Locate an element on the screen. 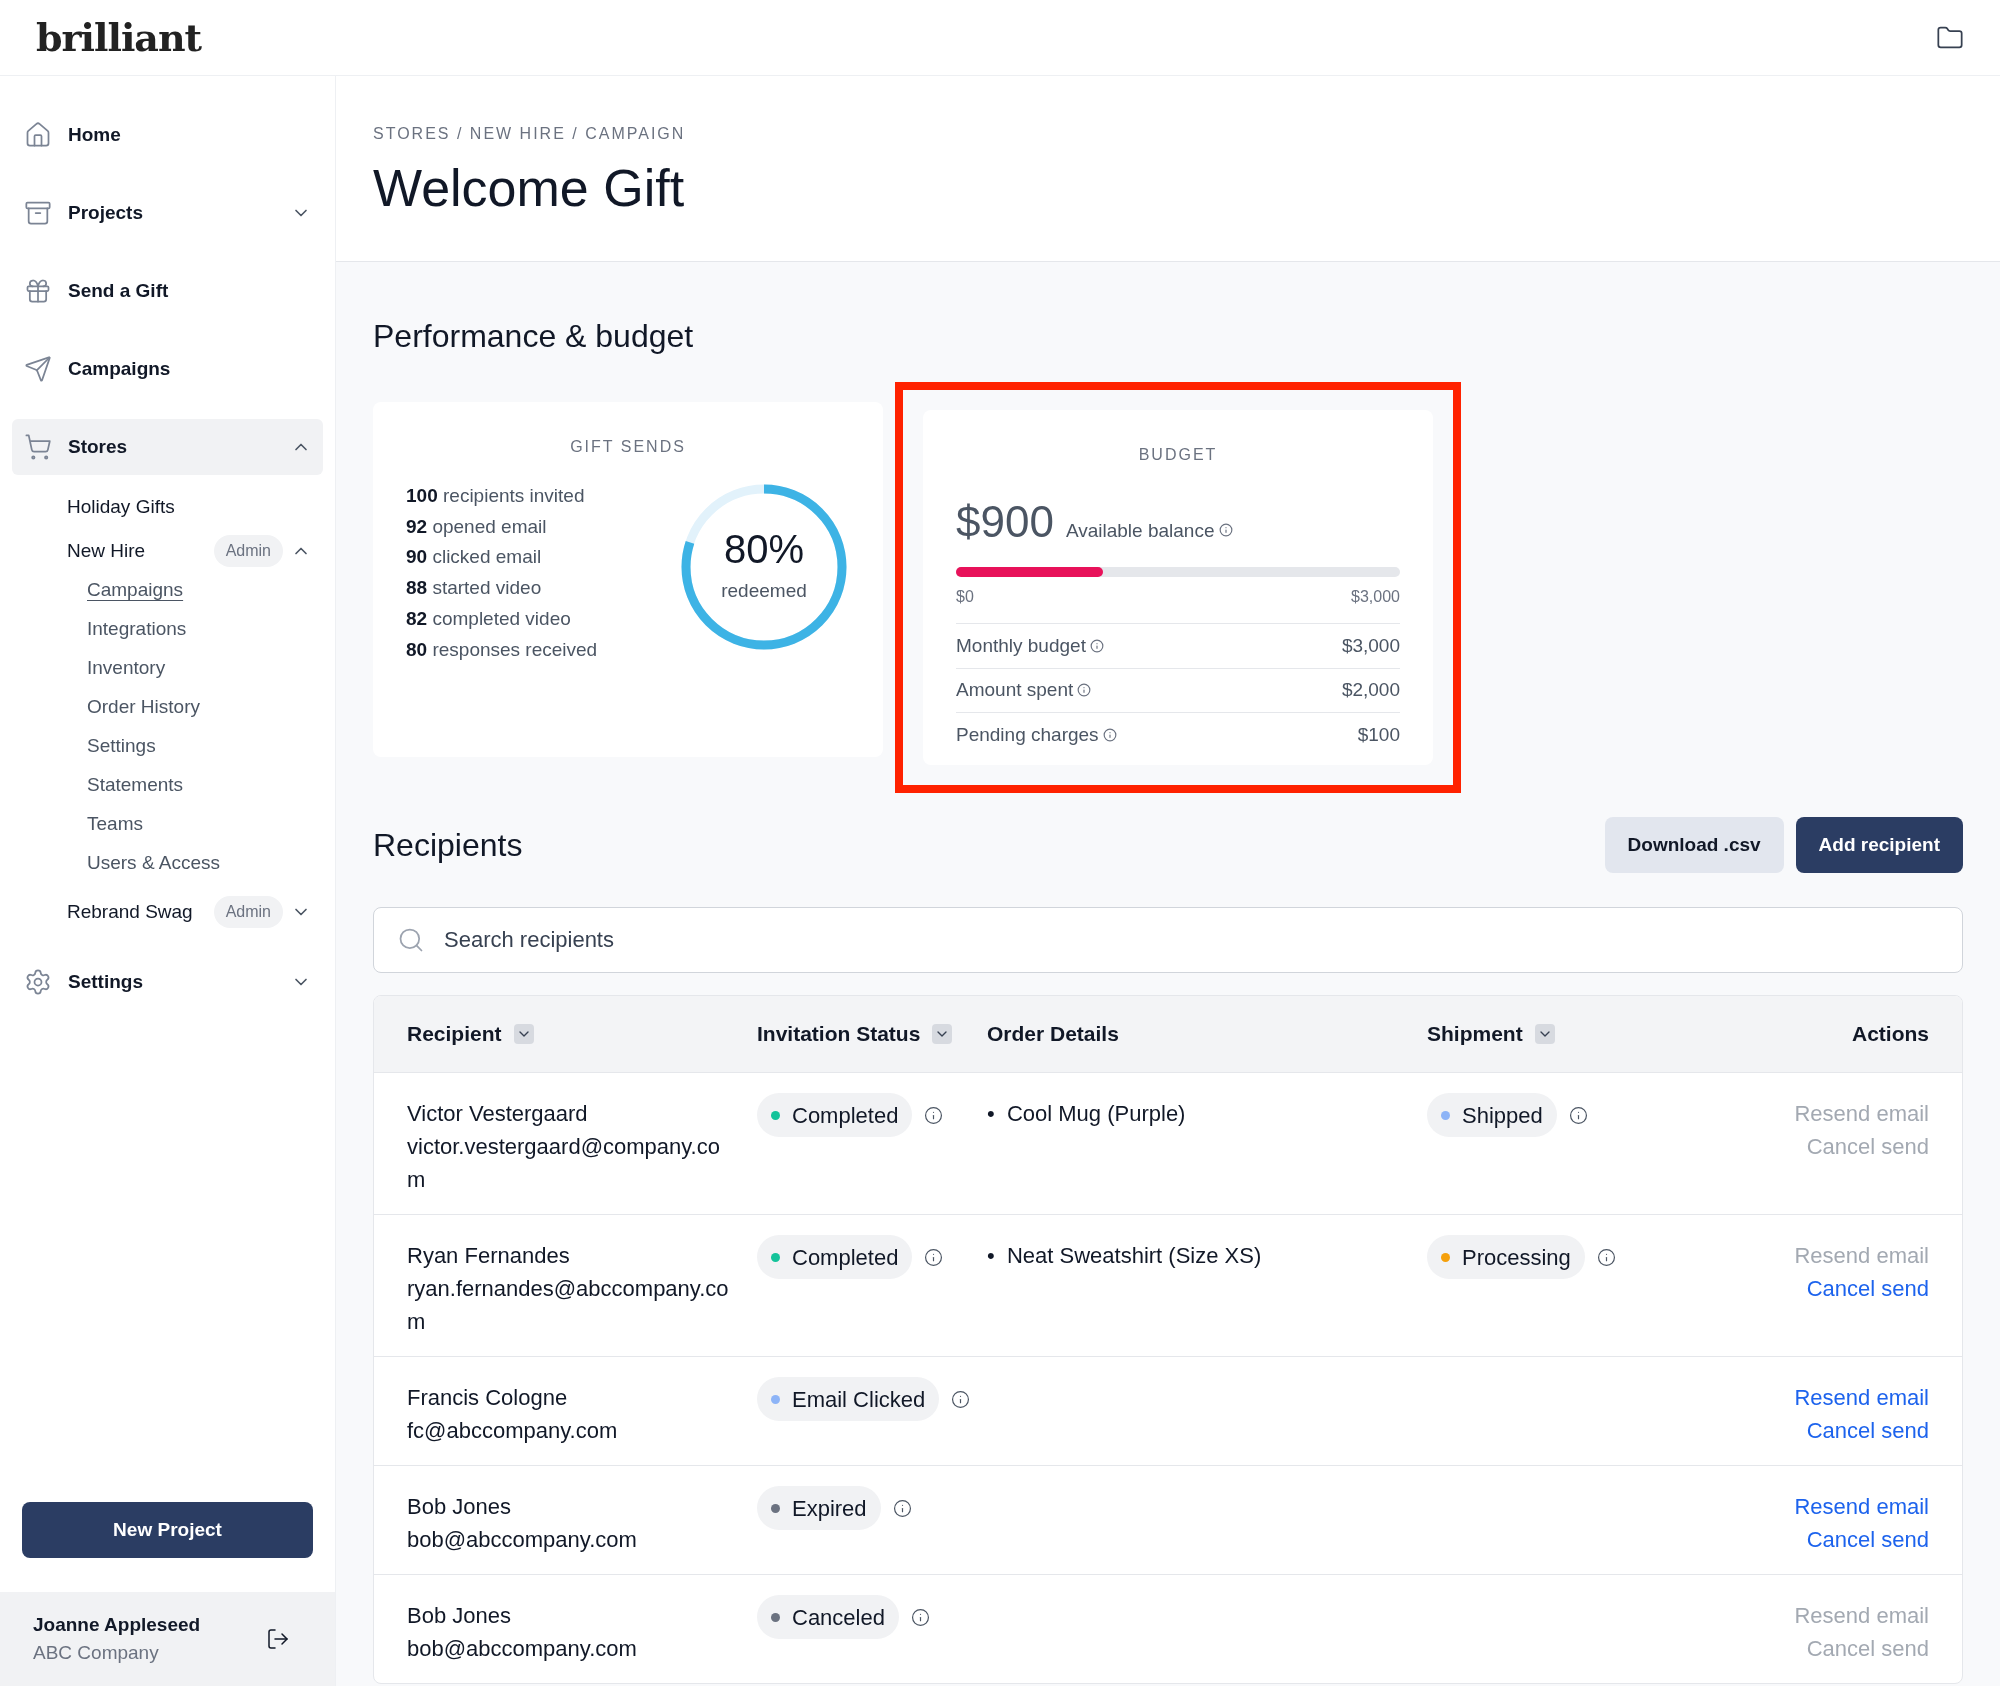  cart-icon is located at coordinates (38, 447).